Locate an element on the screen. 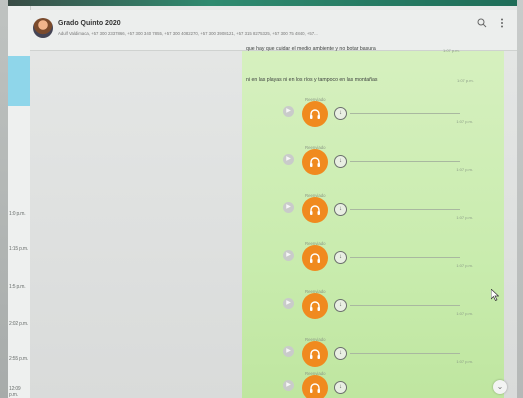 The height and width of the screenshot is (398, 523). group-avatar is located at coordinates (43, 28).